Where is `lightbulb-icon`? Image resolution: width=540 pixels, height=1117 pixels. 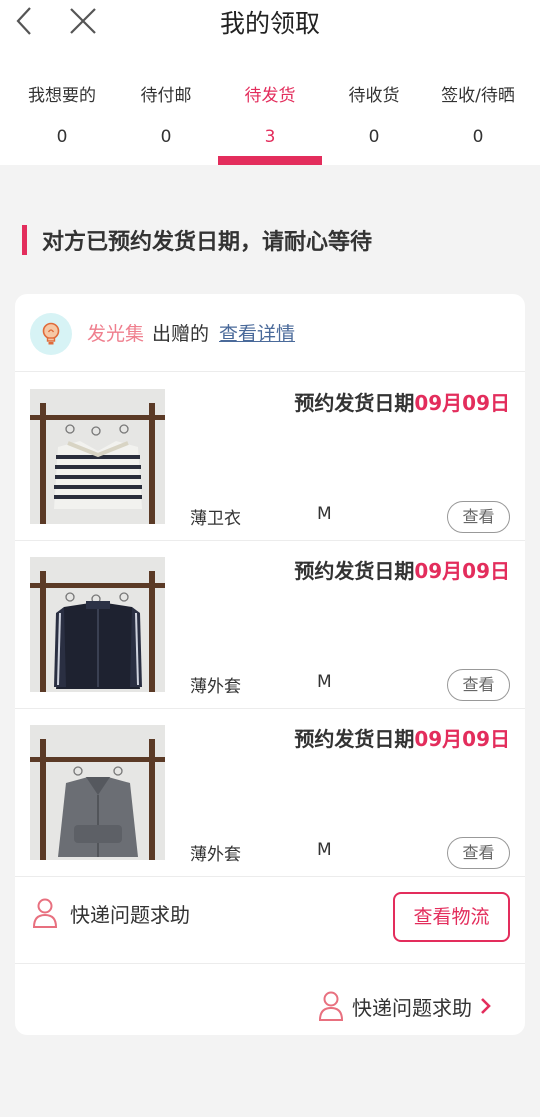 lightbulb-icon is located at coordinates (51, 334).